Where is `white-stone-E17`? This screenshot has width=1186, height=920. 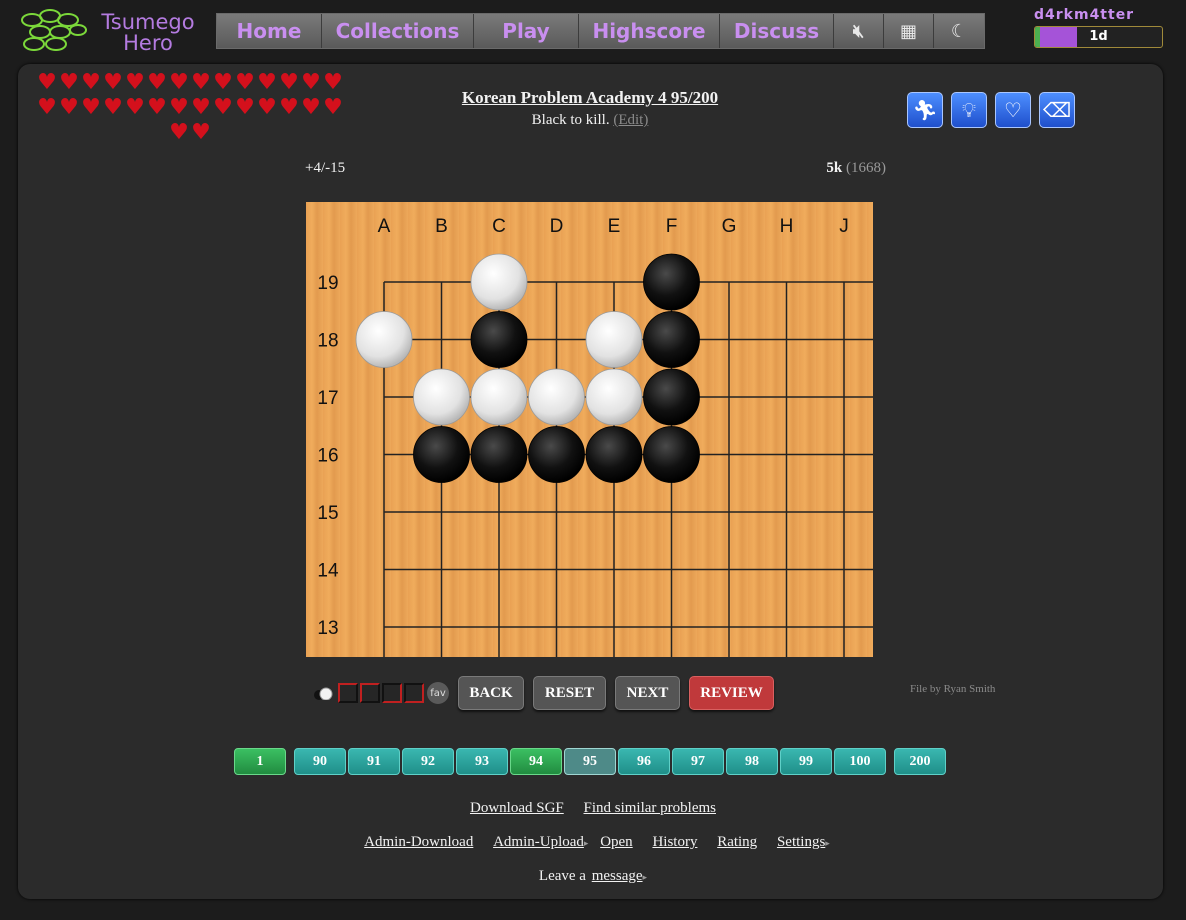
white-stone-E17 is located at coordinates (614, 397).